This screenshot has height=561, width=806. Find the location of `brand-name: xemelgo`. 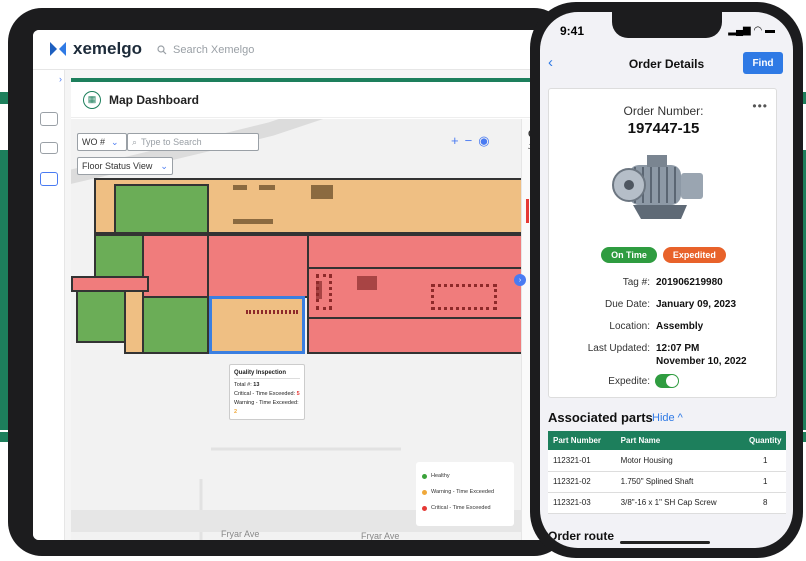

brand-name: xemelgo is located at coordinates (107, 48).